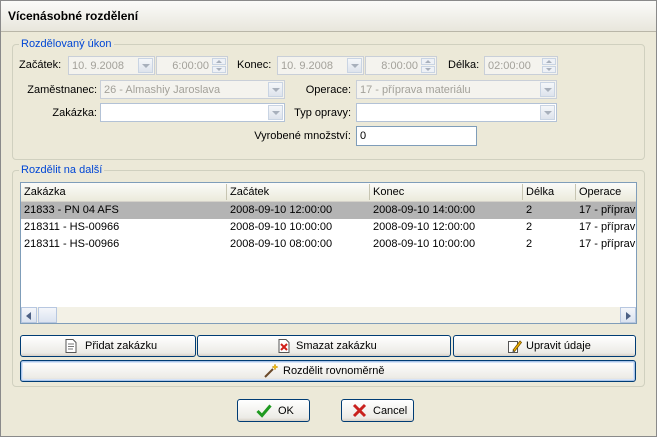 This screenshot has height=437, width=657. I want to click on cancel-label: Cancel, so click(390, 411).